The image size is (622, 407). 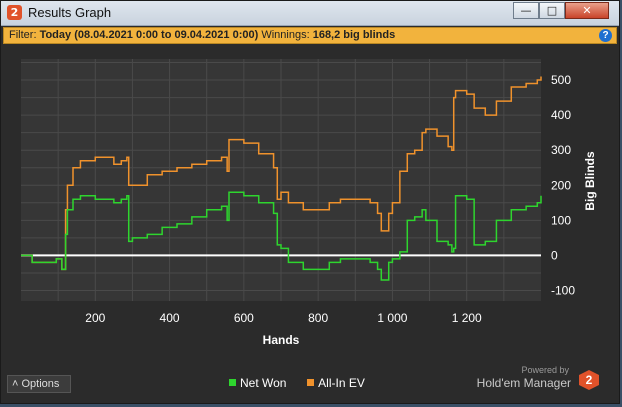 I want to click on y-tick-label: 0, so click(x=554, y=255).